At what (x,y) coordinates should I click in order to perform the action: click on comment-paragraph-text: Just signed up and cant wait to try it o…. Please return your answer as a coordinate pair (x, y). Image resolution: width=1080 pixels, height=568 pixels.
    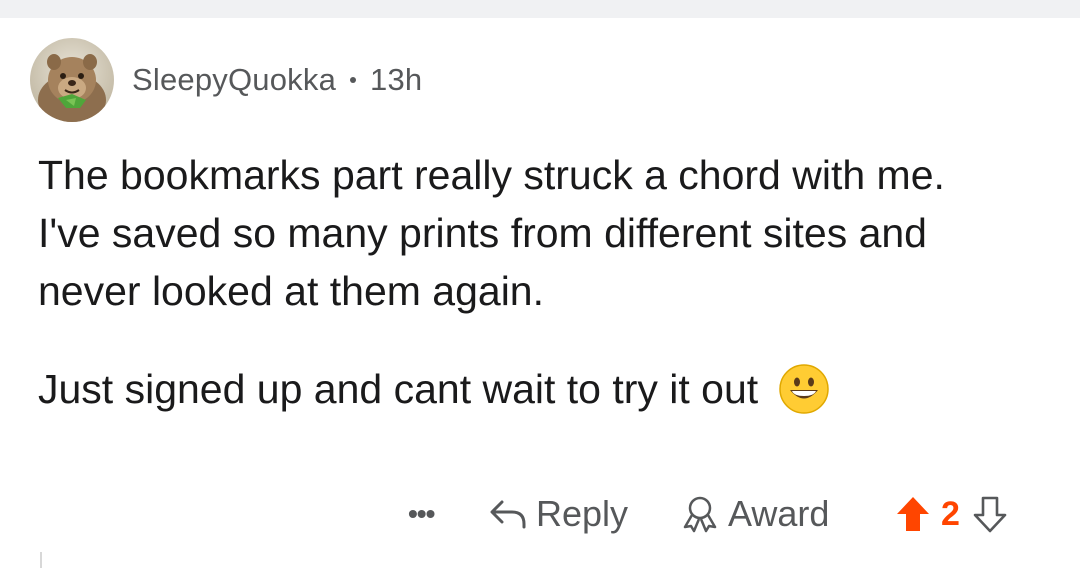
    Looking at the image, I should click on (398, 389).